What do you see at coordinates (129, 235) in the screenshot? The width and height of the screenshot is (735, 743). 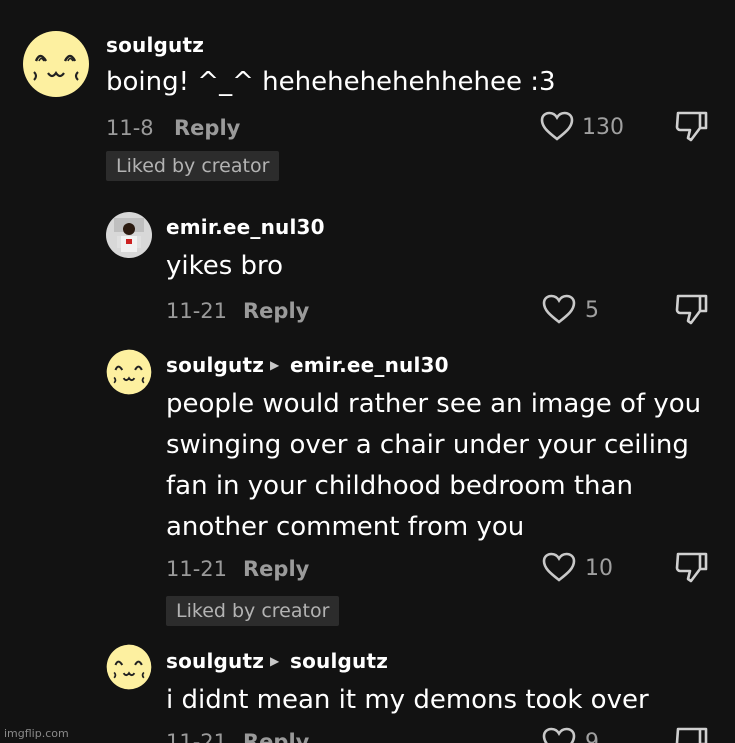 I see `avatar-photo` at bounding box center [129, 235].